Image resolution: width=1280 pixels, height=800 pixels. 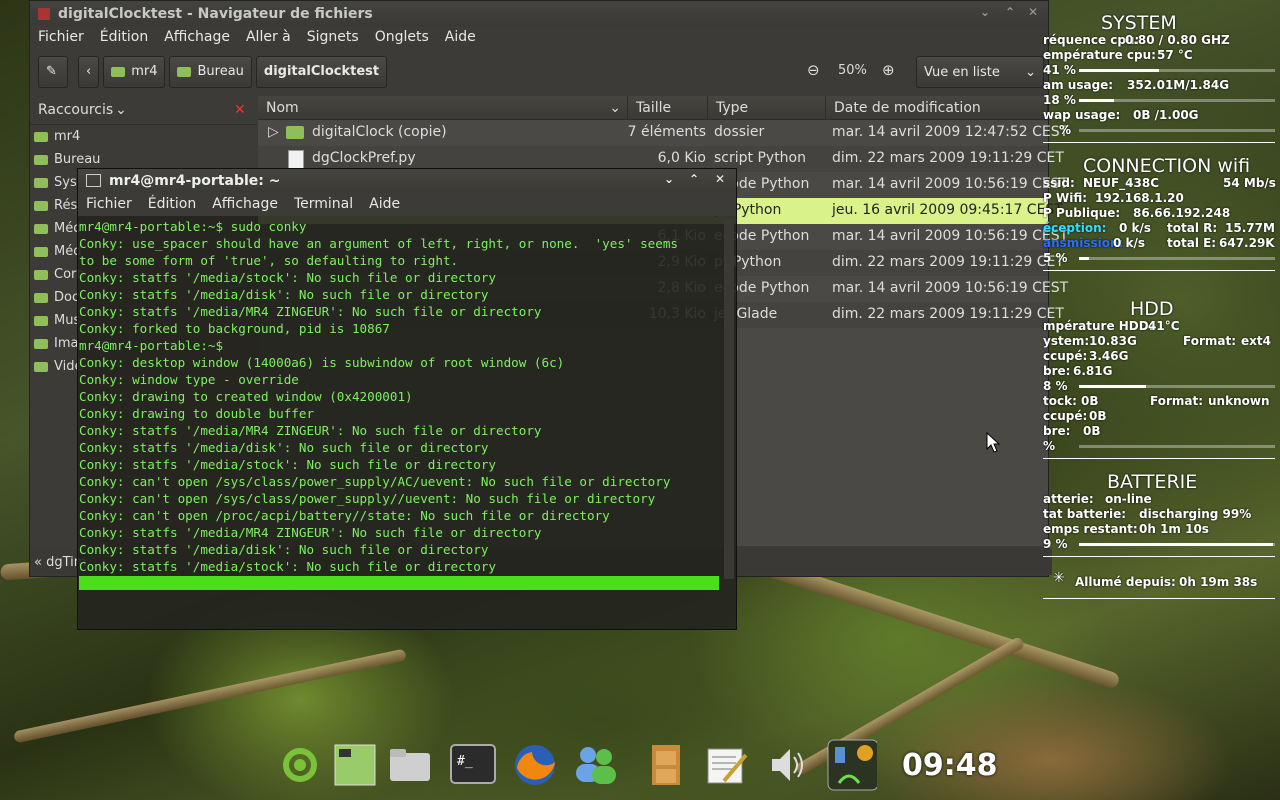 What do you see at coordinates (195, 180) in the screenshot?
I see `terminal-title: mr4@mr4-portable: ~` at bounding box center [195, 180].